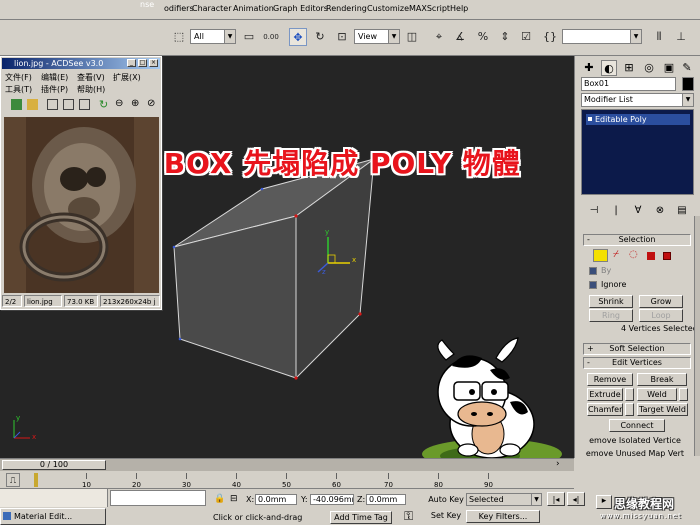 This screenshot has width=700, height=525. Describe the element at coordinates (68, 104) in the screenshot. I see `next-image-icon` at that location.